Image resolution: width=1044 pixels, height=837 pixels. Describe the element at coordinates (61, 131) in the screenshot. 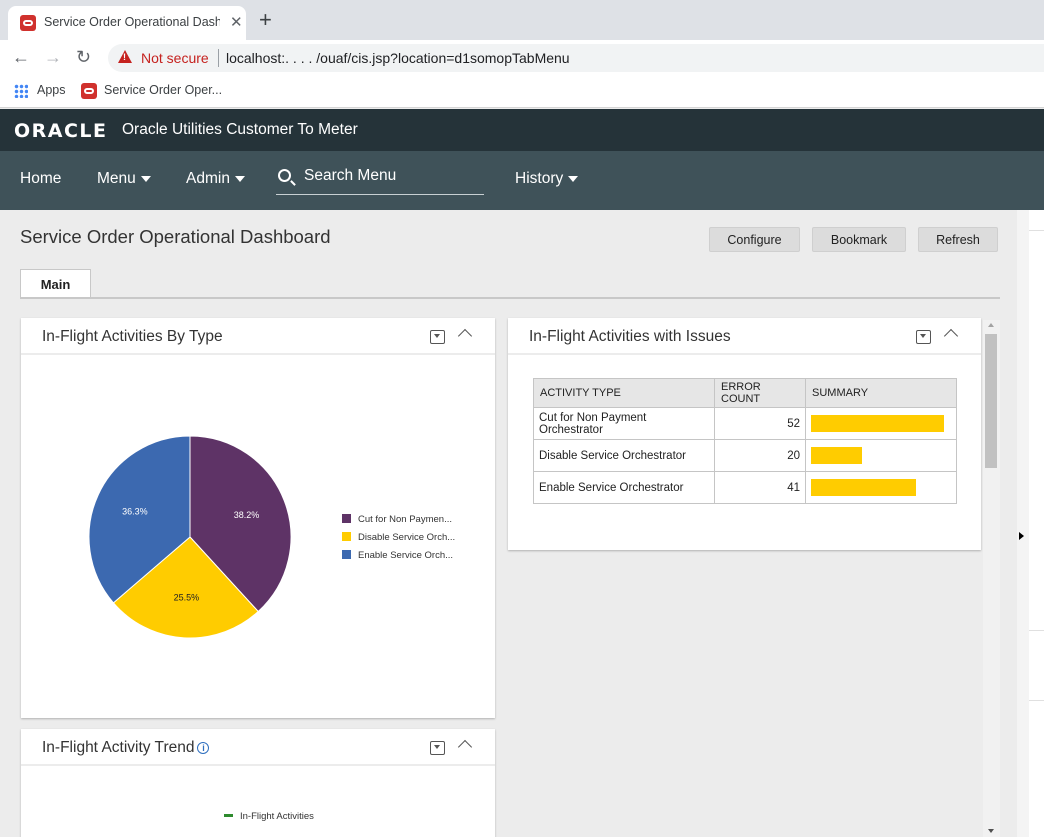

I see `oracle-logo: ORACLE` at that location.